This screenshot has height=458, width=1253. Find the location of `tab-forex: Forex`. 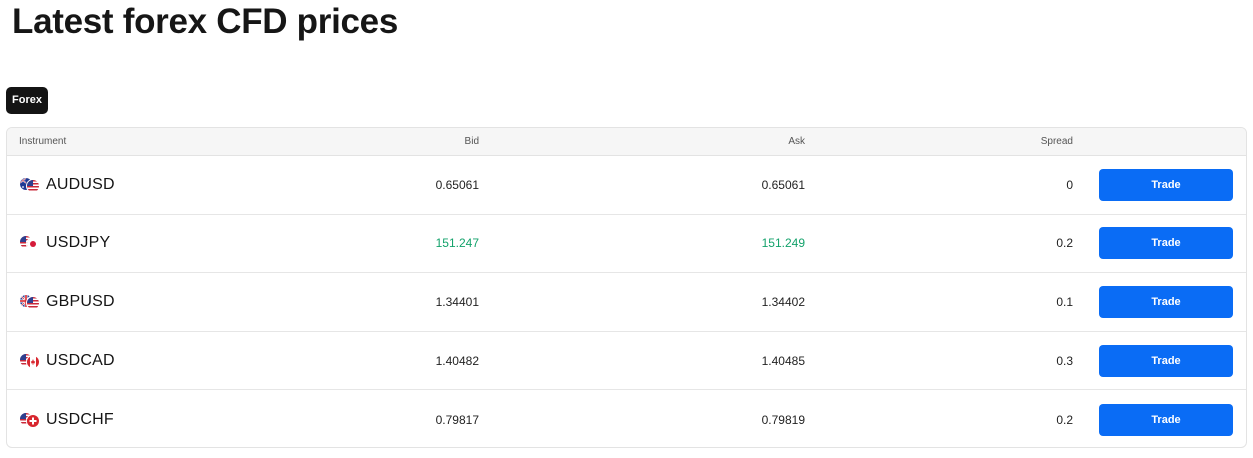

tab-forex: Forex is located at coordinates (27, 100).